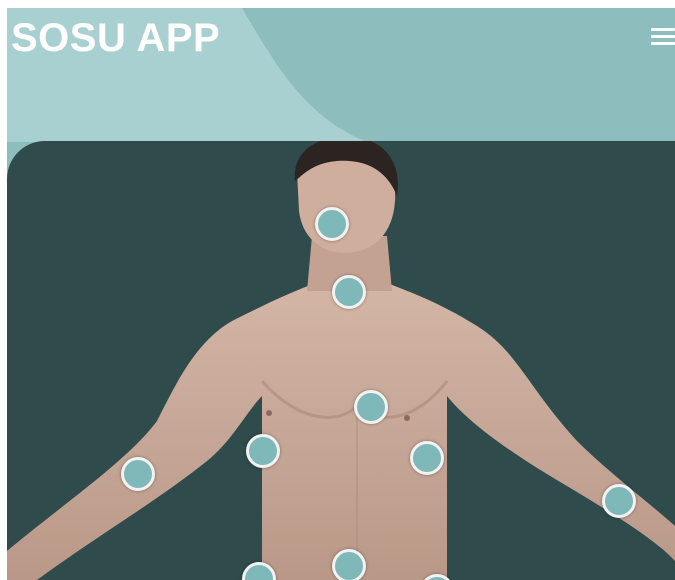 This screenshot has height=580, width=675. What do you see at coordinates (116, 38) in the screenshot?
I see `app-title: SOSU APP` at bounding box center [116, 38].